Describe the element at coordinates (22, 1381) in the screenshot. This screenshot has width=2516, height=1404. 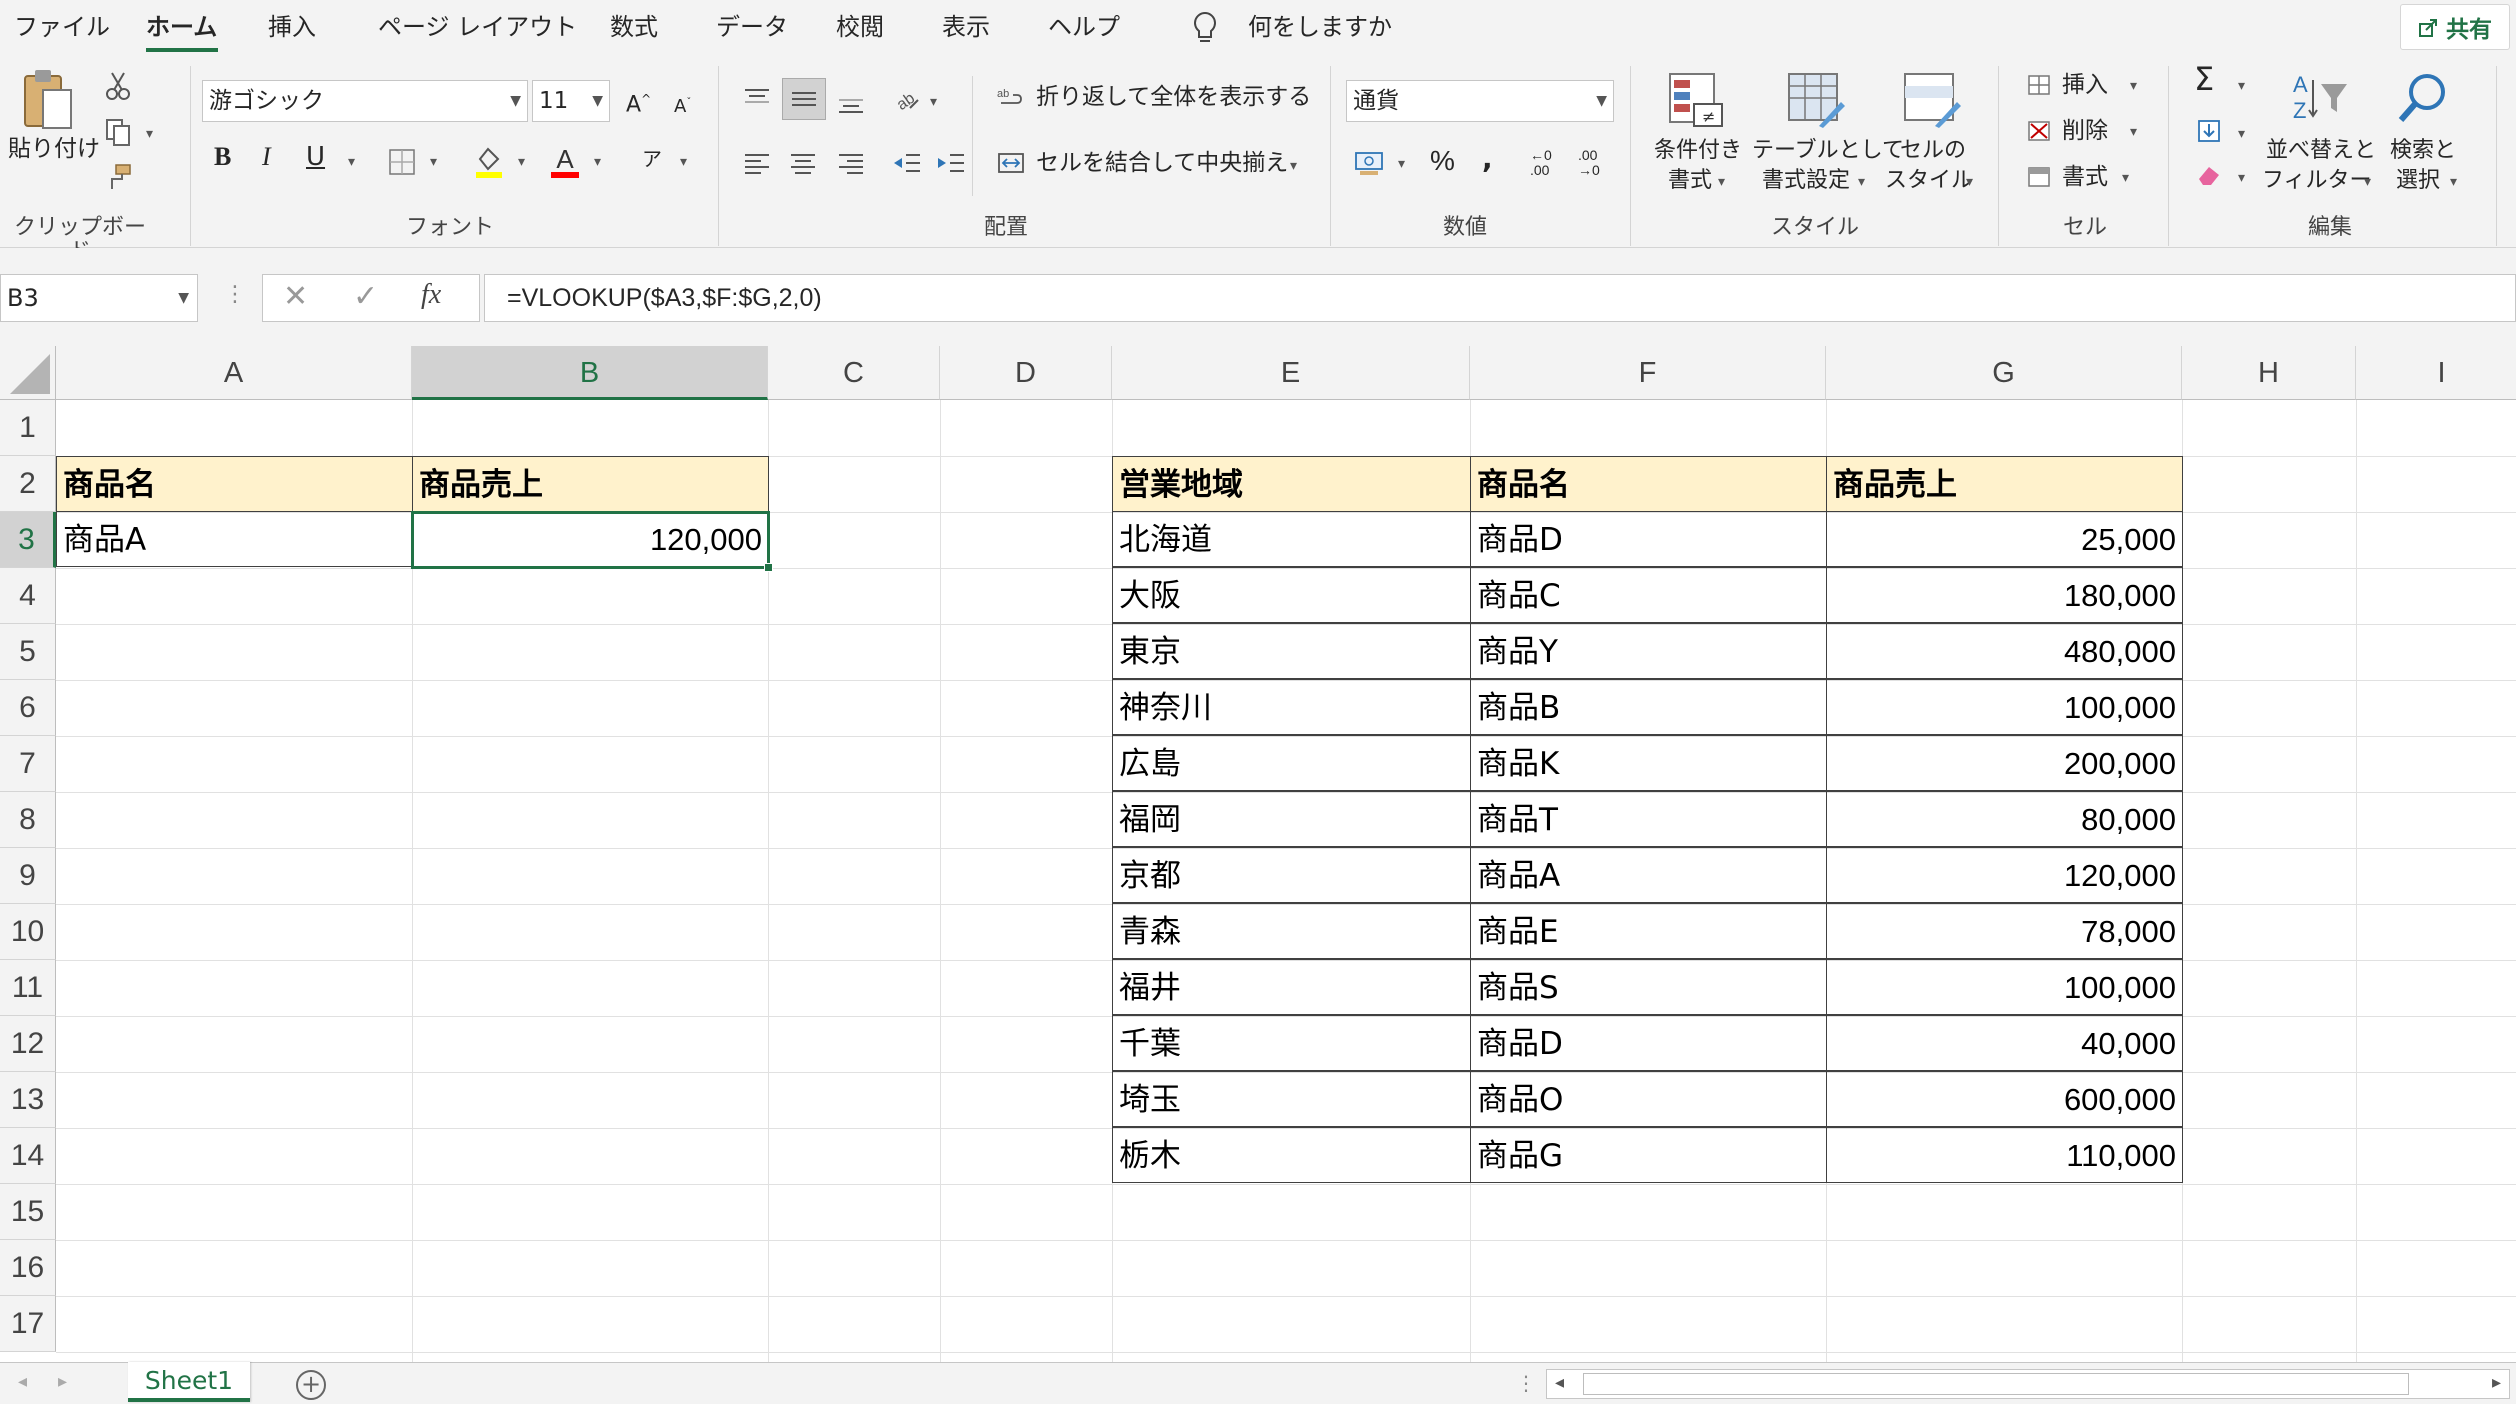
I see `scroll-left-icon: ◂` at that location.